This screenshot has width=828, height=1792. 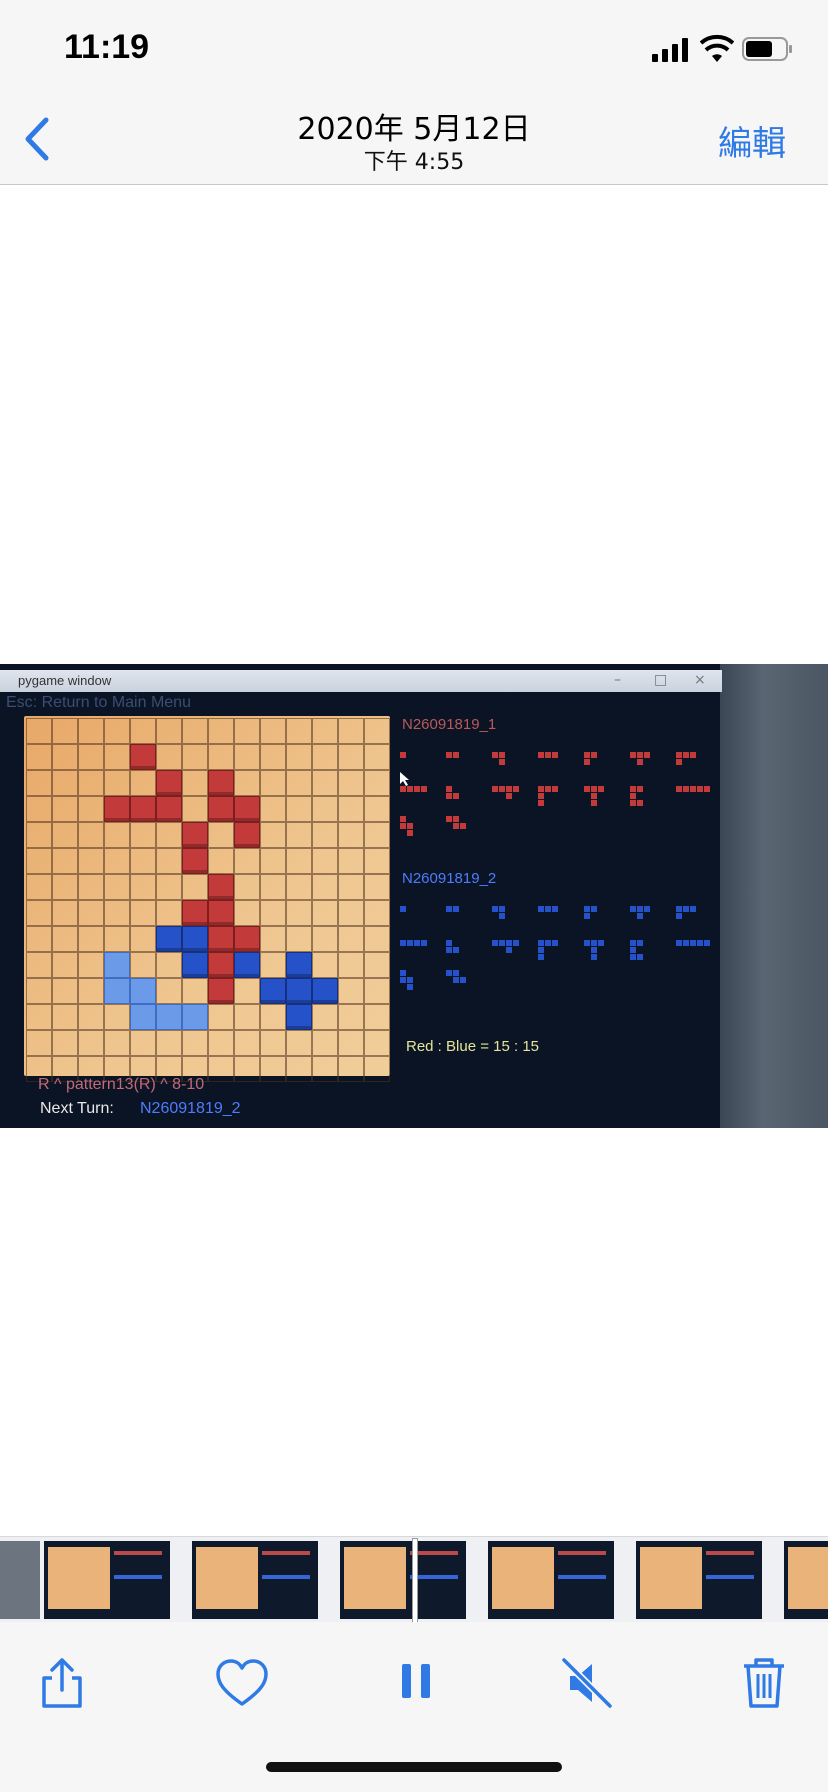 I want to click on photo-time: 下午 4:55, so click(x=414, y=162).